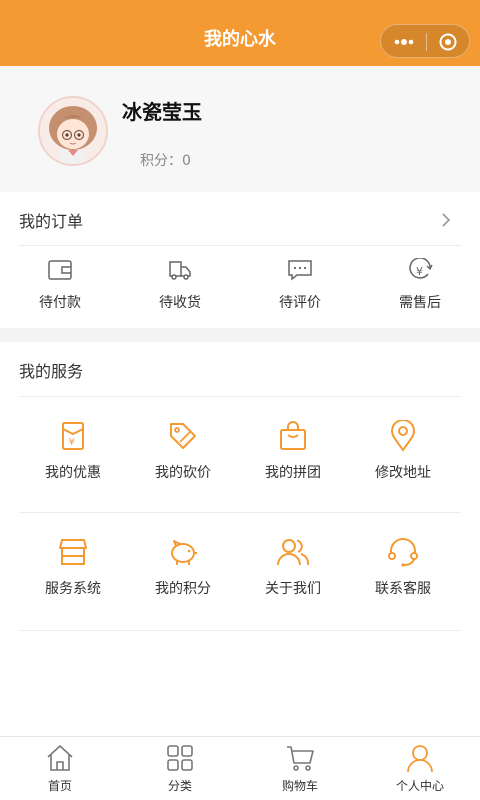 This screenshot has width=480, height=800. Describe the element at coordinates (73, 473) in the screenshot. I see `service-label: 我的优惠` at that location.